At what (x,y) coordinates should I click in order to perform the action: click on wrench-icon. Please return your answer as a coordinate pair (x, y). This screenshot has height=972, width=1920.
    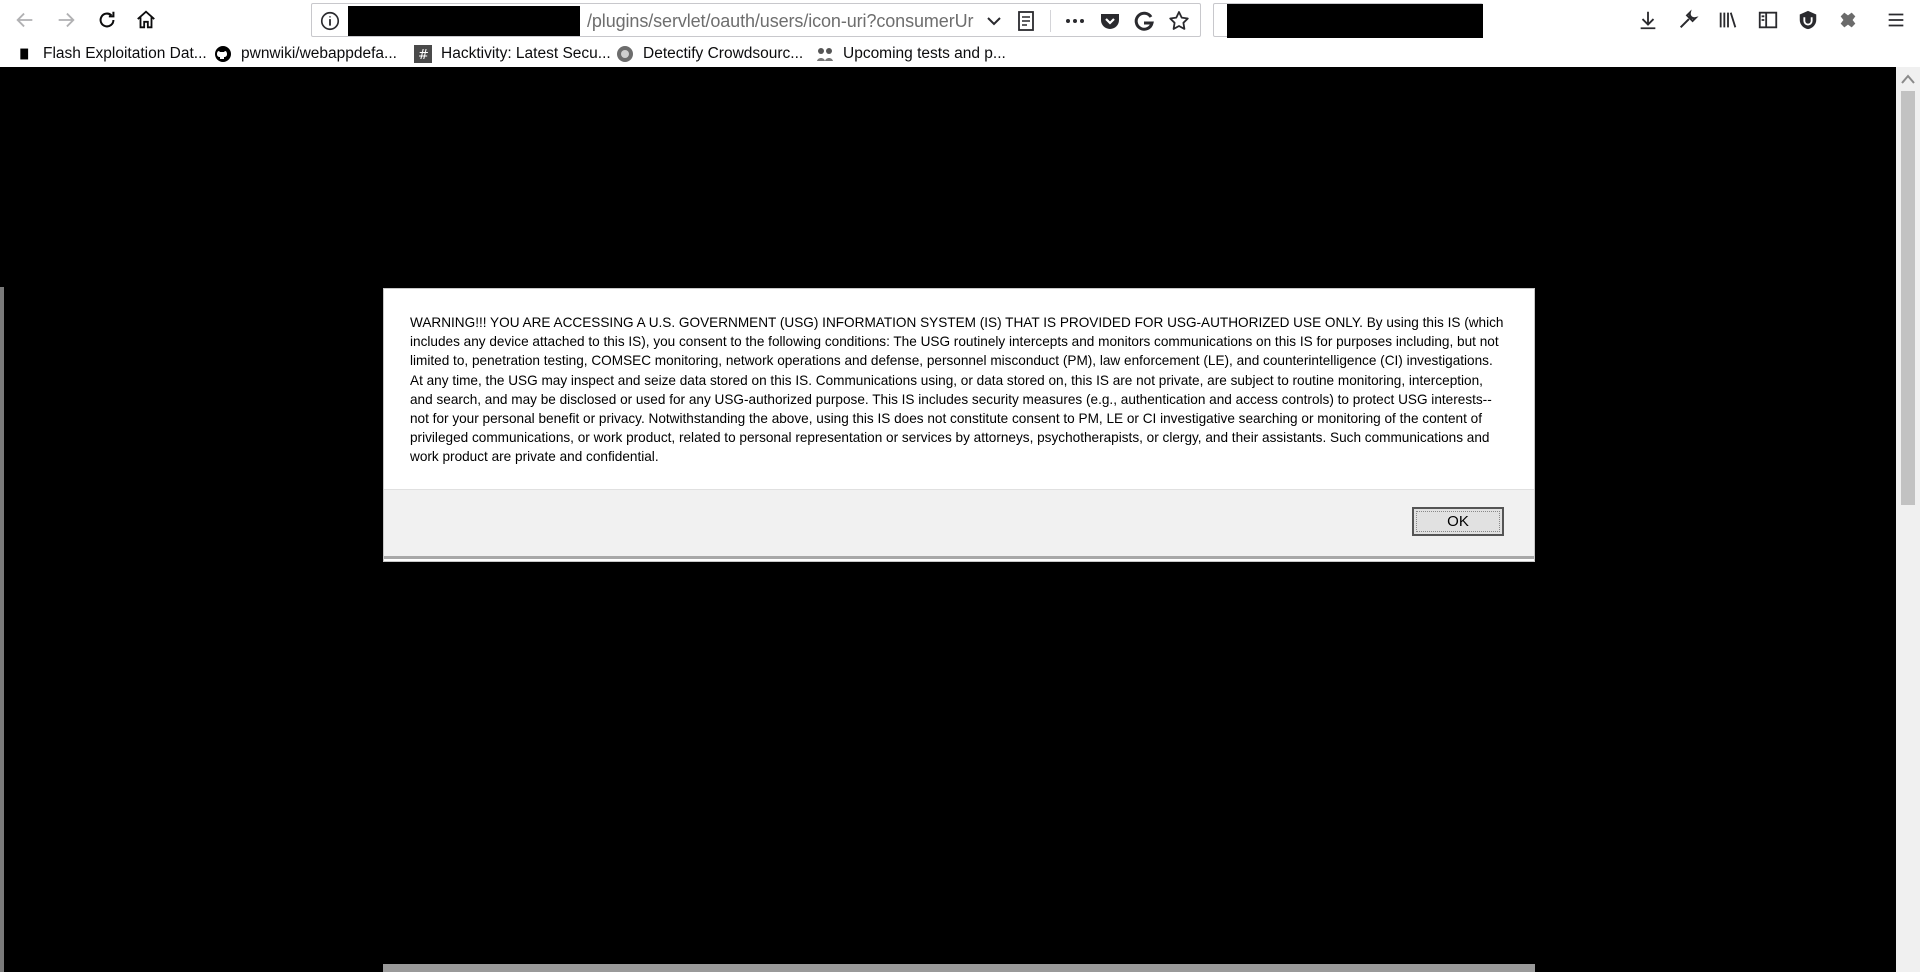
    Looking at the image, I should click on (1689, 19).